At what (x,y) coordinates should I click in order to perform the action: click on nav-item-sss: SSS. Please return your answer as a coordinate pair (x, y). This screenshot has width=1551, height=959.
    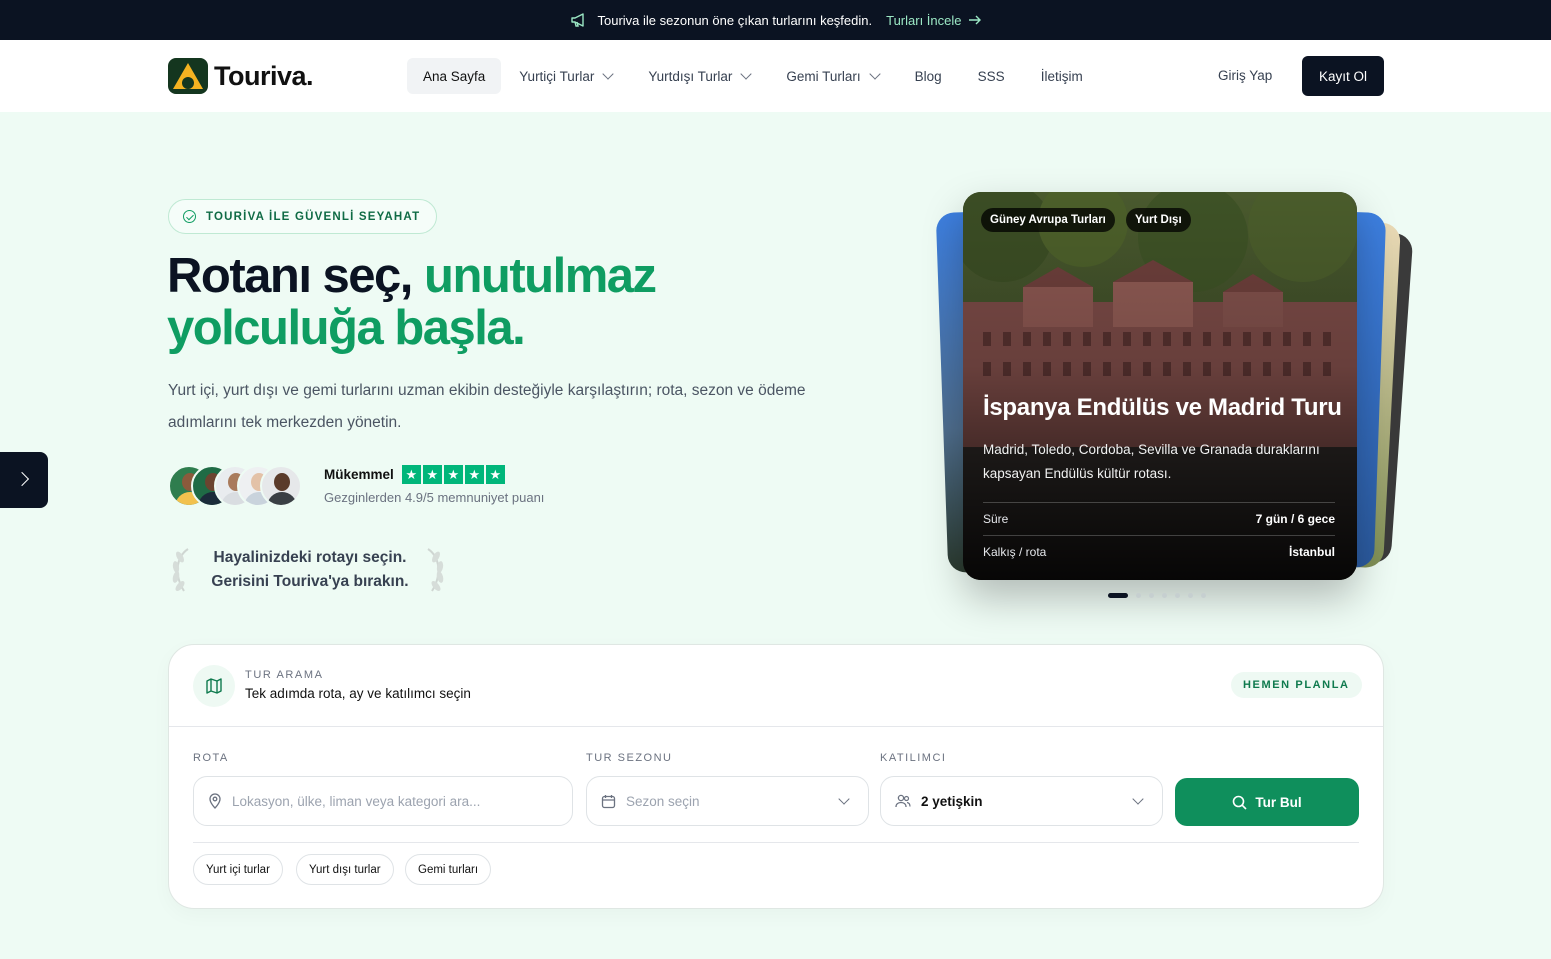
    Looking at the image, I should click on (991, 76).